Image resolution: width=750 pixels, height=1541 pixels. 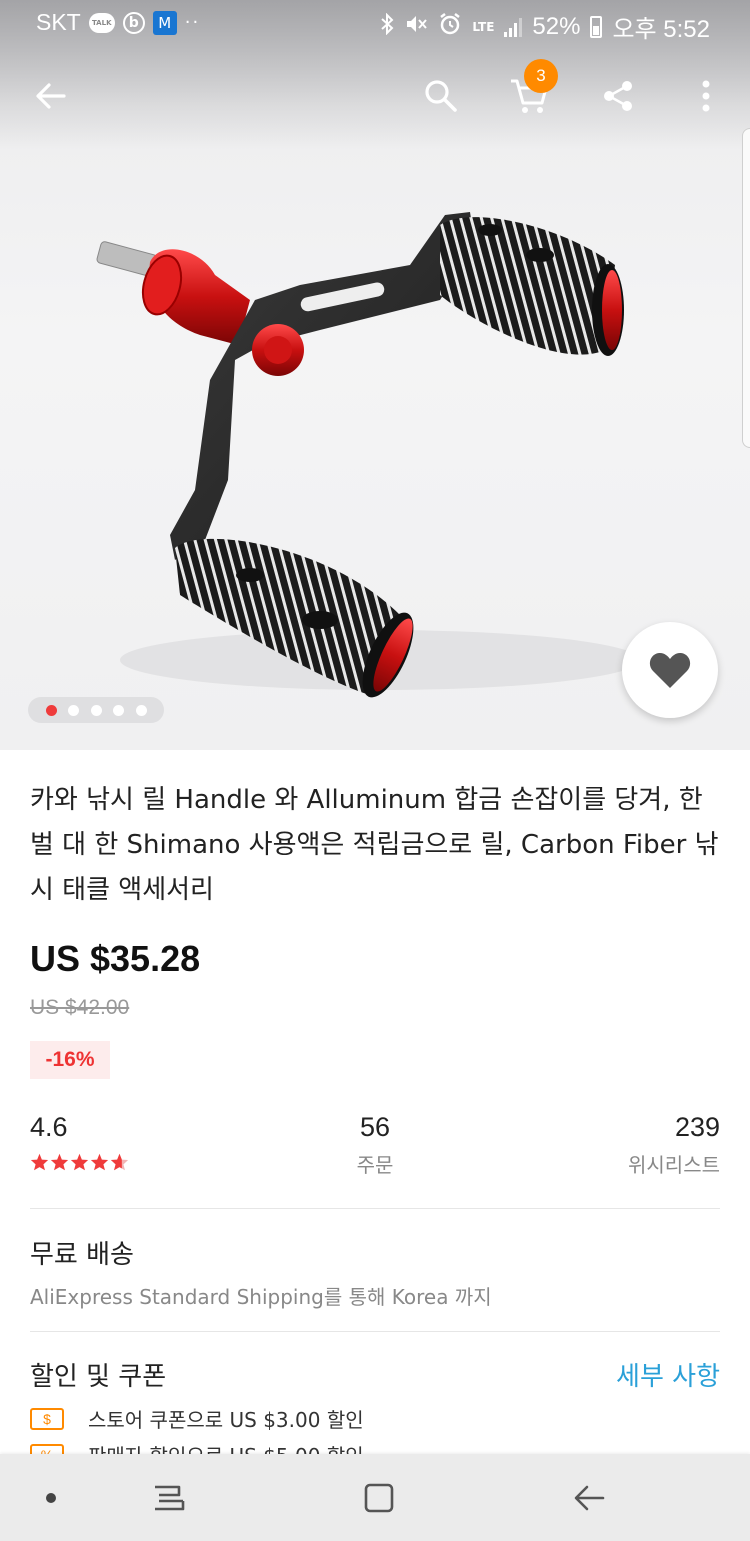 I want to click on back-arrow-icon, so click(x=589, y=1498).